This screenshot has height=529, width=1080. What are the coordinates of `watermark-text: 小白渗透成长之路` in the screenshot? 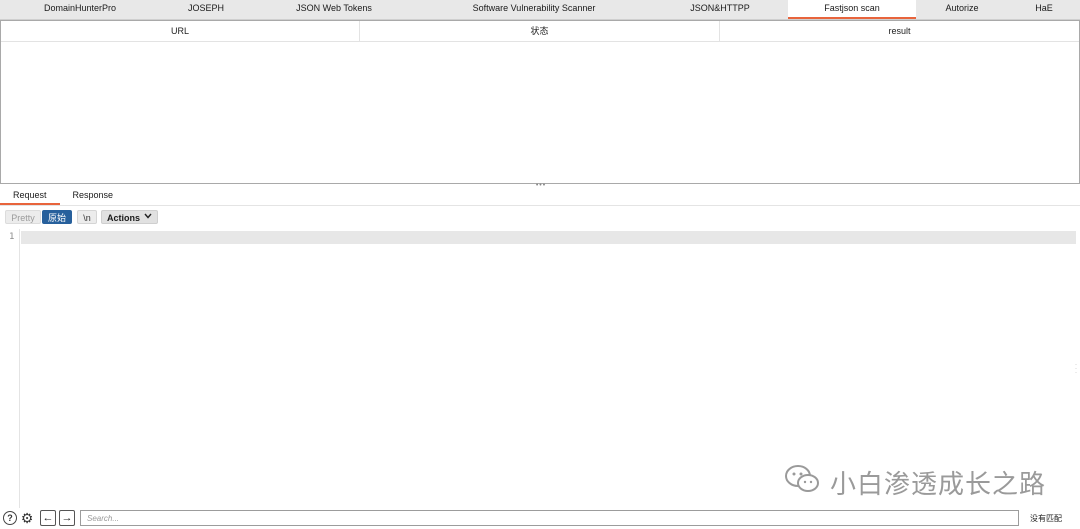 It's located at (938, 483).